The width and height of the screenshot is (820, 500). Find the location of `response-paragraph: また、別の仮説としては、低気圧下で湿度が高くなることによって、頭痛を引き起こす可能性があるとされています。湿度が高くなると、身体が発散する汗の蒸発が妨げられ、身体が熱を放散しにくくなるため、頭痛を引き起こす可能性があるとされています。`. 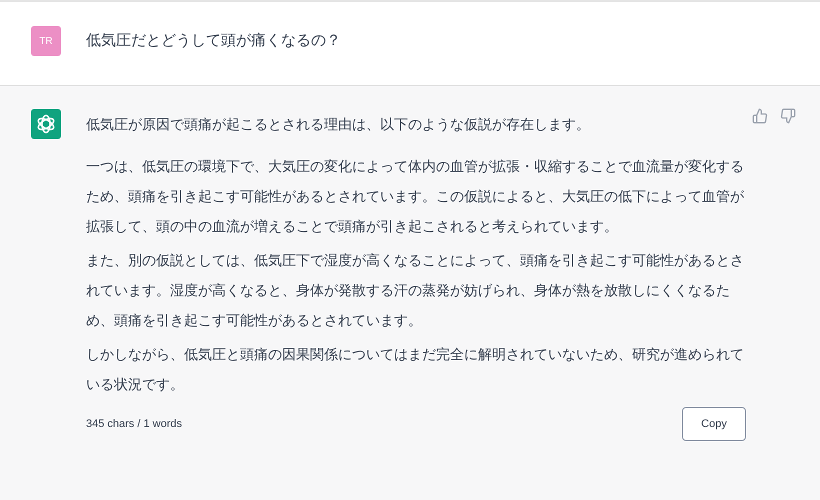

response-paragraph: また、別の仮説としては、低気圧下で湿度が高くなることによって、頭痛を引き起こす可能性があるとされています。湿度が高くなると、身体が発散する汗の蒸発が妨げられ、身体が熱を放散しにくくなるため、頭痛を引き起こす可能性があるとされています。 is located at coordinates (415, 290).